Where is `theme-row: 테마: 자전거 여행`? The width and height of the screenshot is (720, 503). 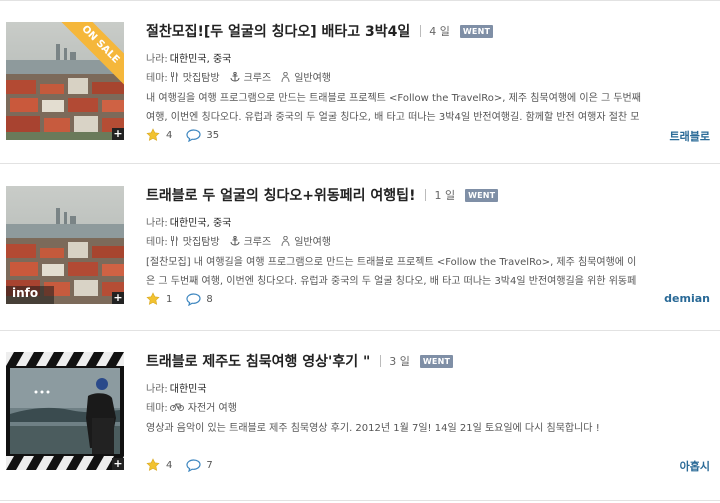 theme-row: 테마: 자전거 여행 is located at coordinates (196, 406).